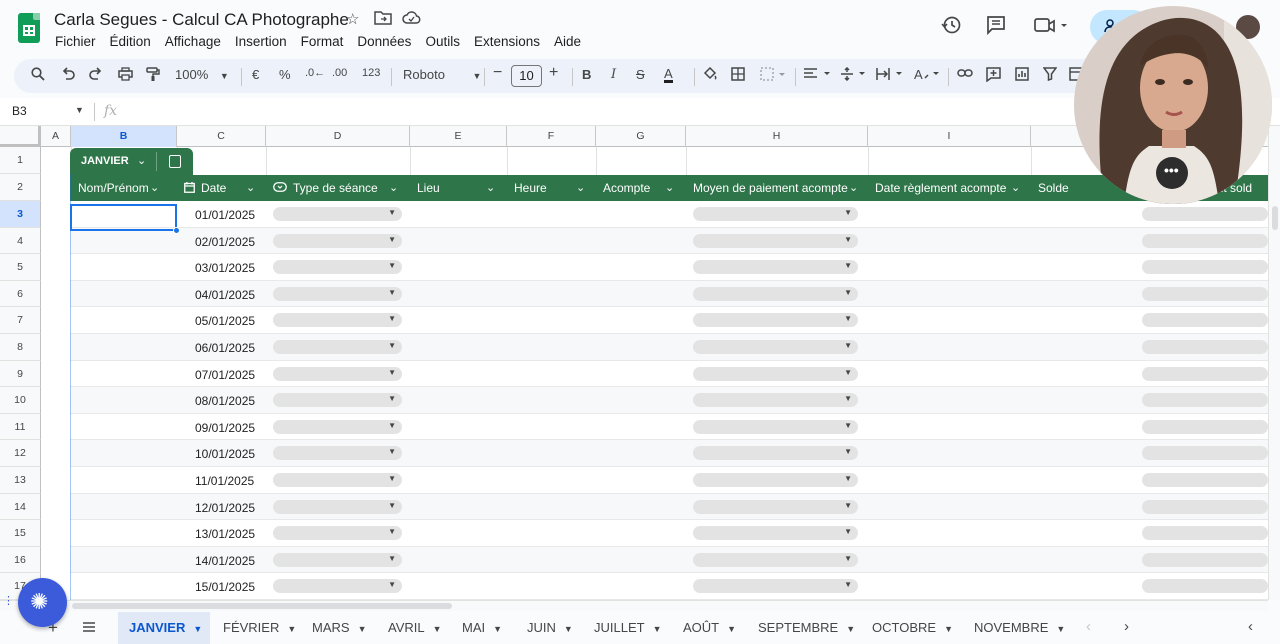 This screenshot has width=1280, height=644. What do you see at coordinates (669, 480) in the screenshot?
I see `table-row: 11/01/2025 ▼ ▼` at bounding box center [669, 480].